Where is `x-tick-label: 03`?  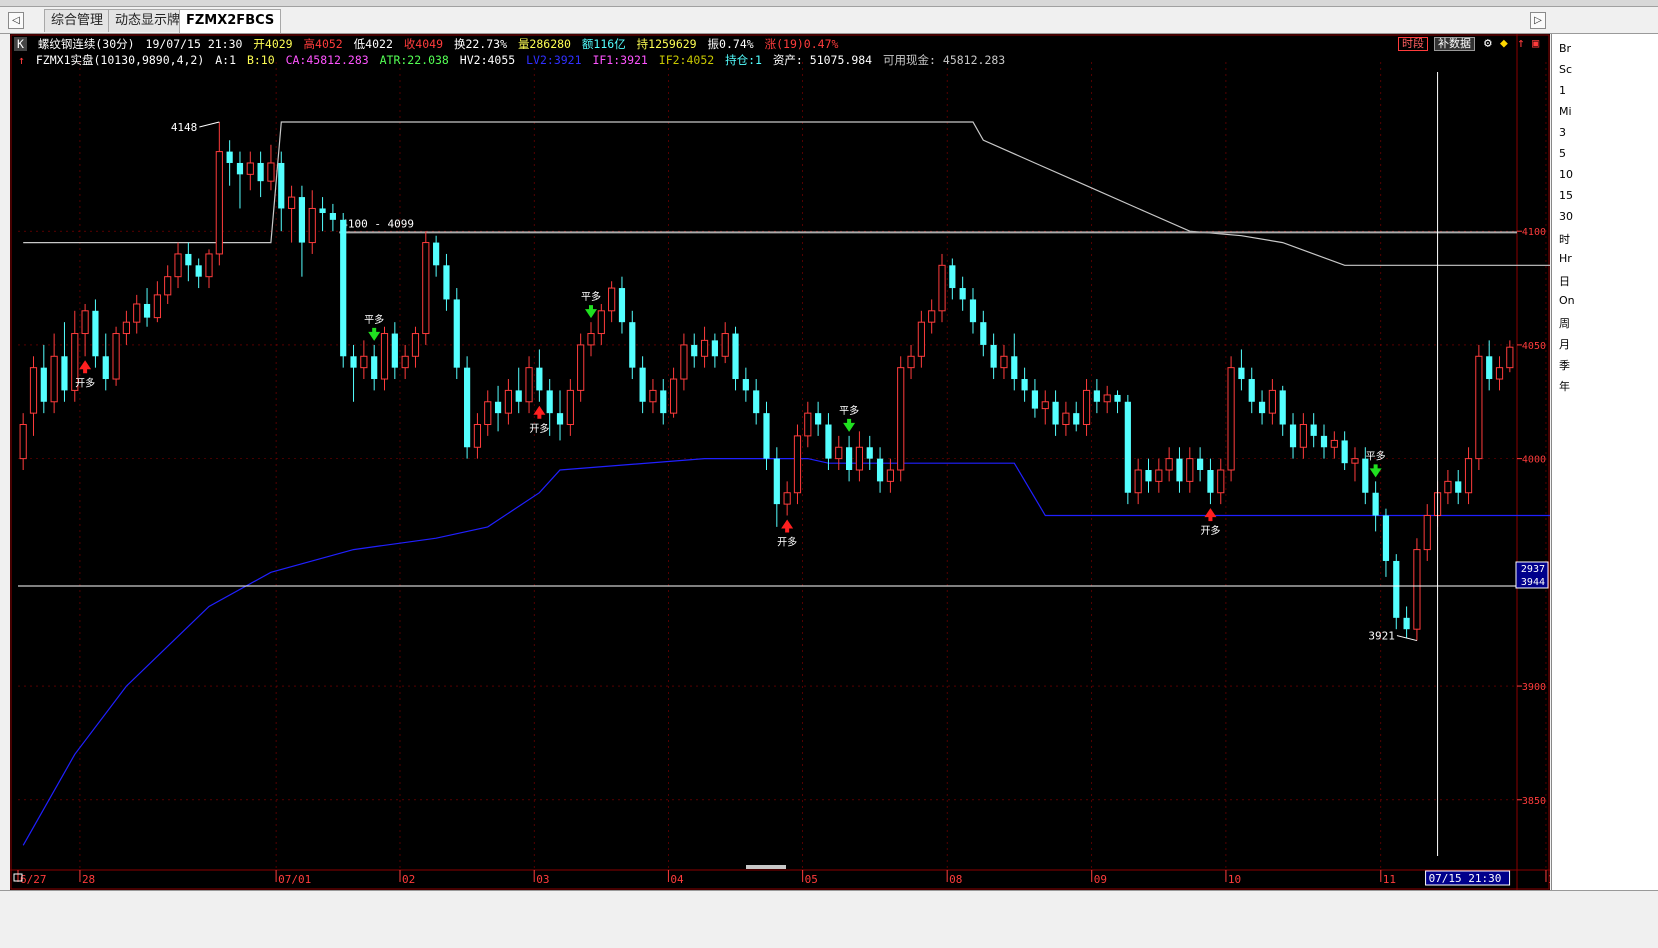
x-tick-label: 03 is located at coordinates (542, 879).